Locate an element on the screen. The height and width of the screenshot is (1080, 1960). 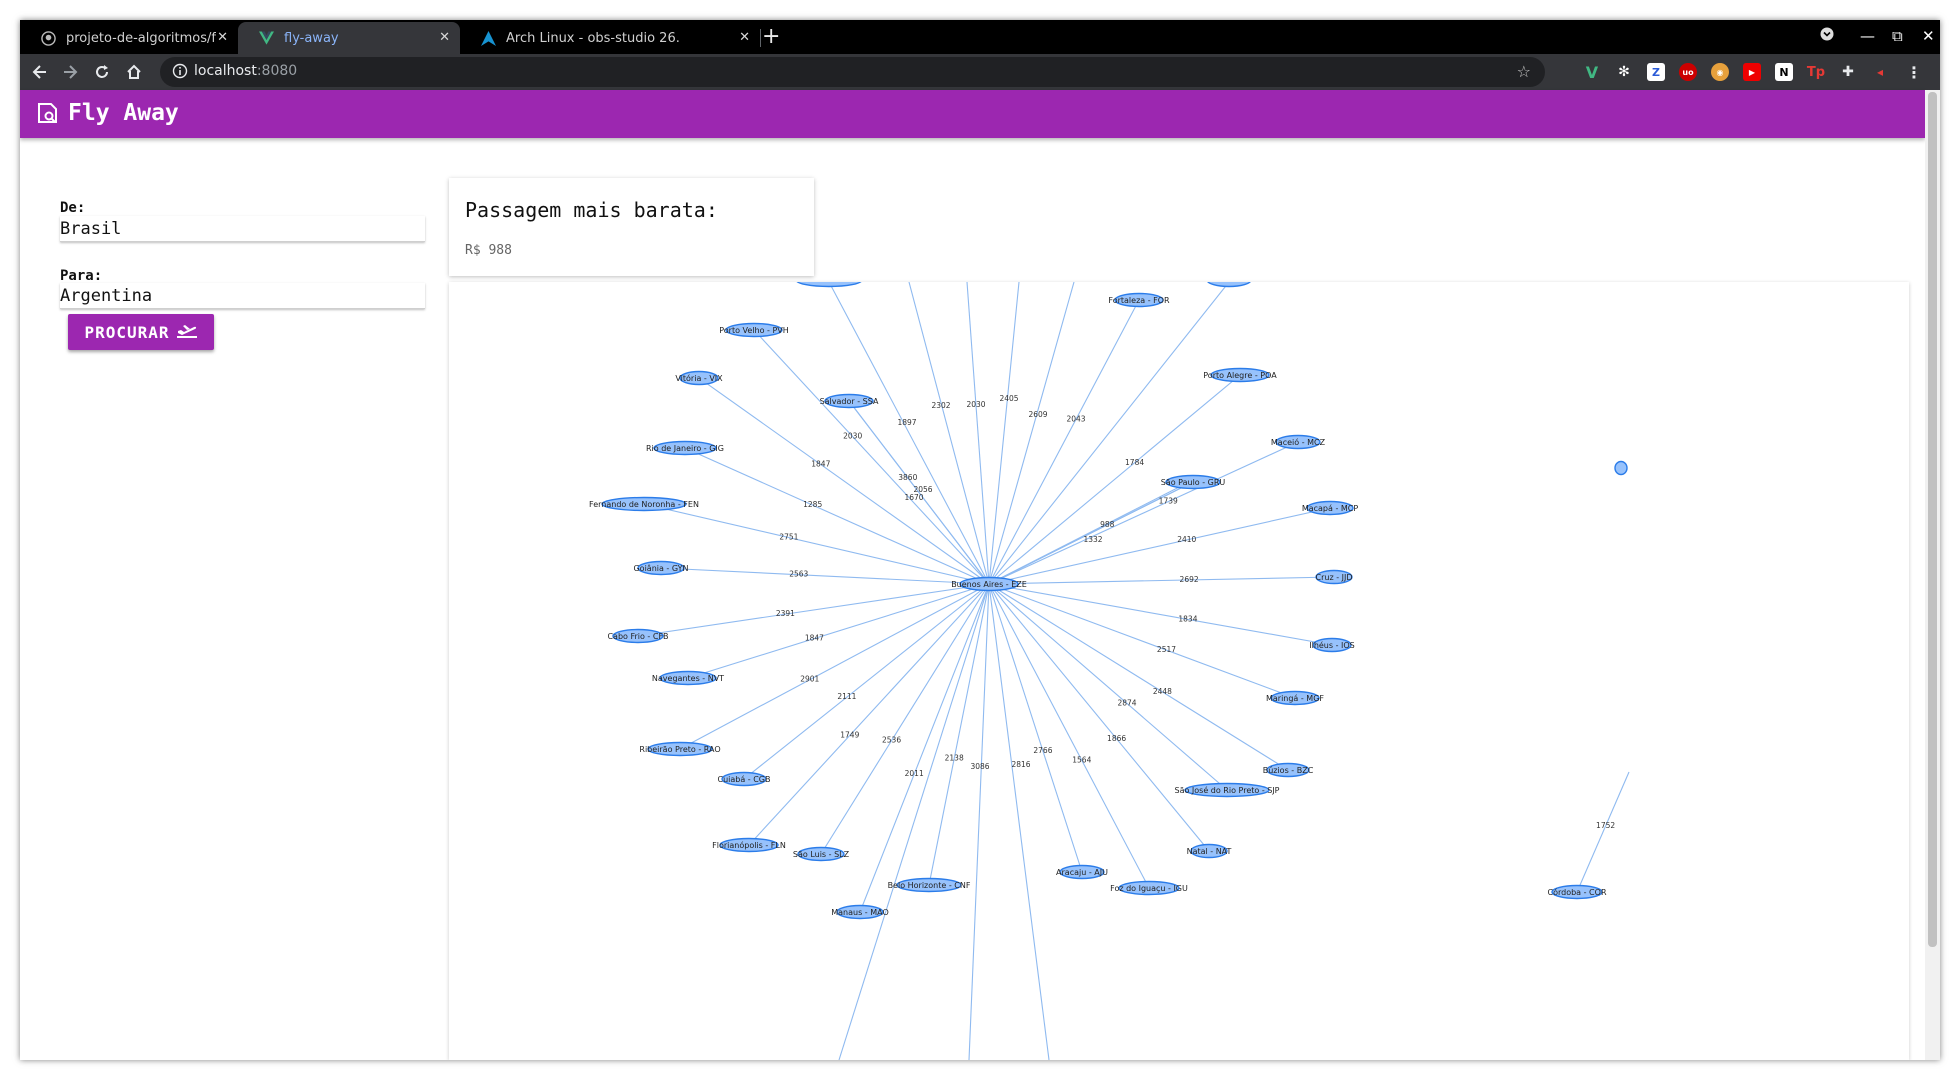
info-icon is located at coordinates (180, 73).